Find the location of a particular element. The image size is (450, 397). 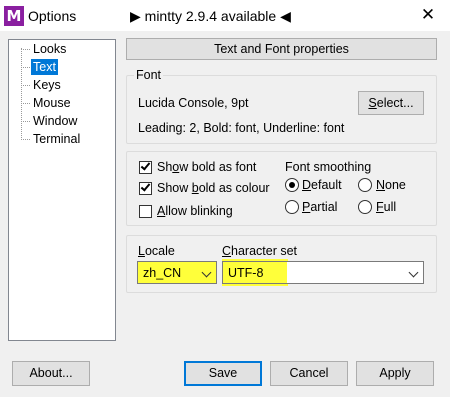

font-group-title: Font is located at coordinates (149, 75).